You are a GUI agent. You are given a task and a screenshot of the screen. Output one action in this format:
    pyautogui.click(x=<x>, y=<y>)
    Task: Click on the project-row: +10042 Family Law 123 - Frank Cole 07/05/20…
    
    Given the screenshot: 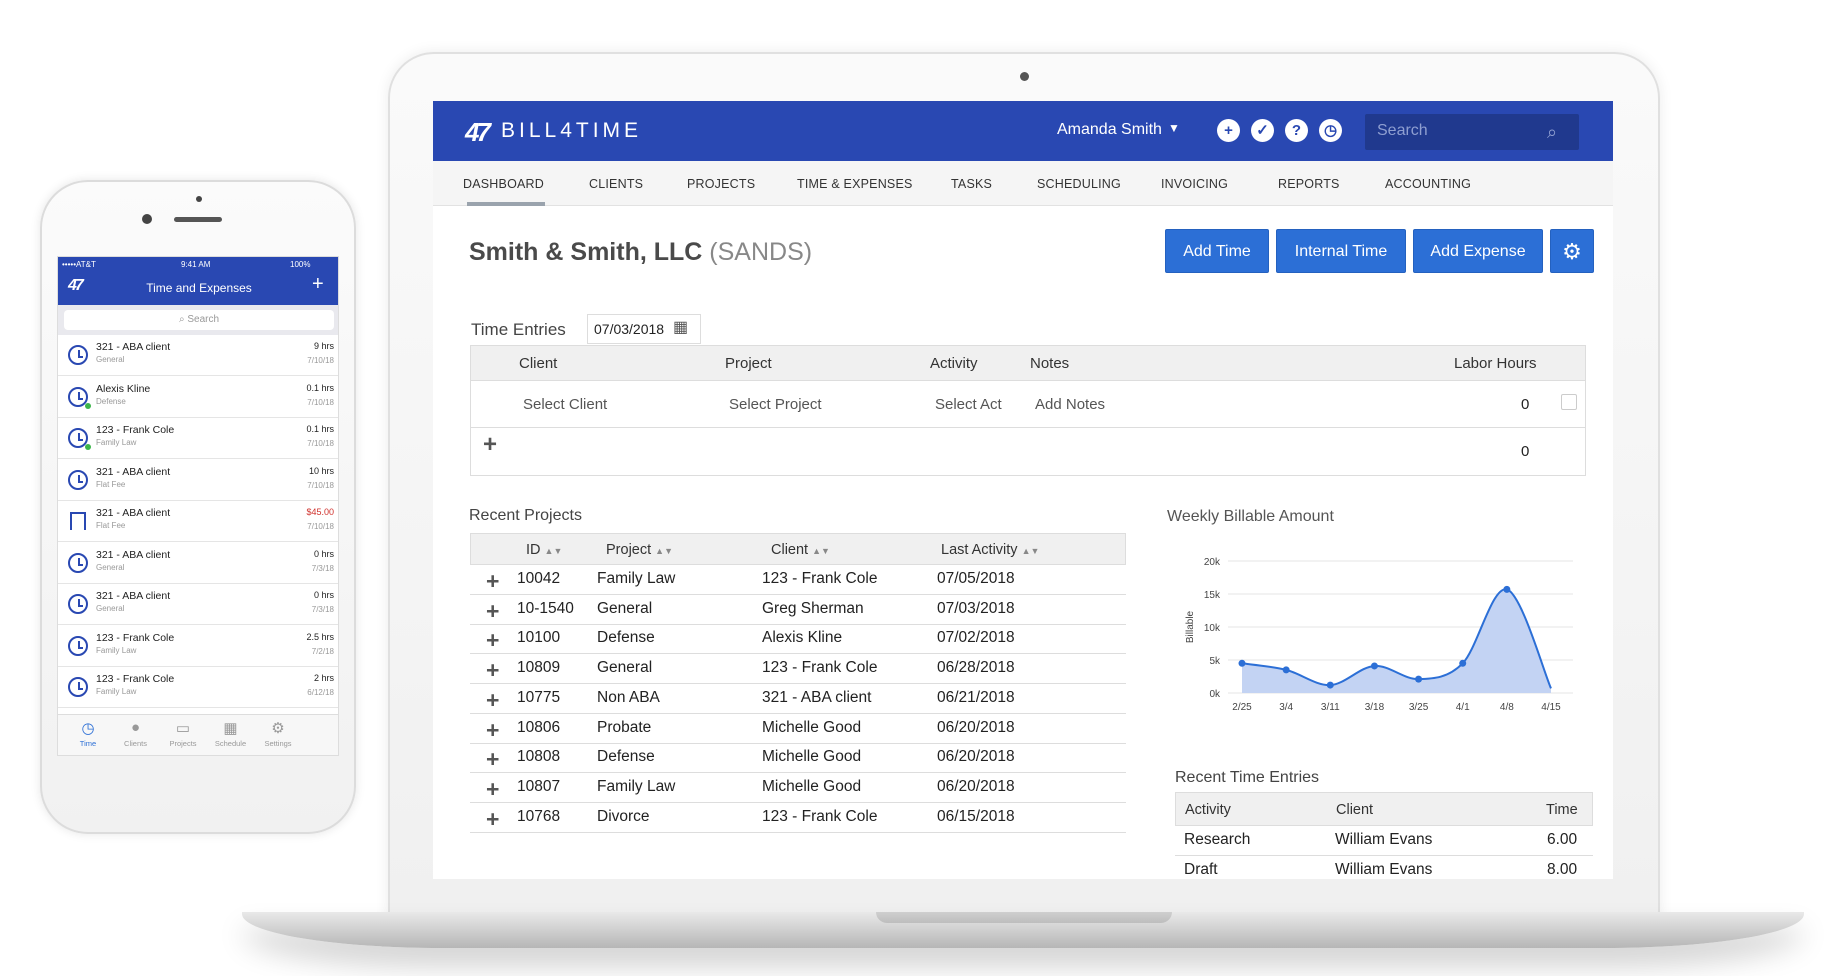 What is the action you would take?
    pyautogui.click(x=798, y=580)
    